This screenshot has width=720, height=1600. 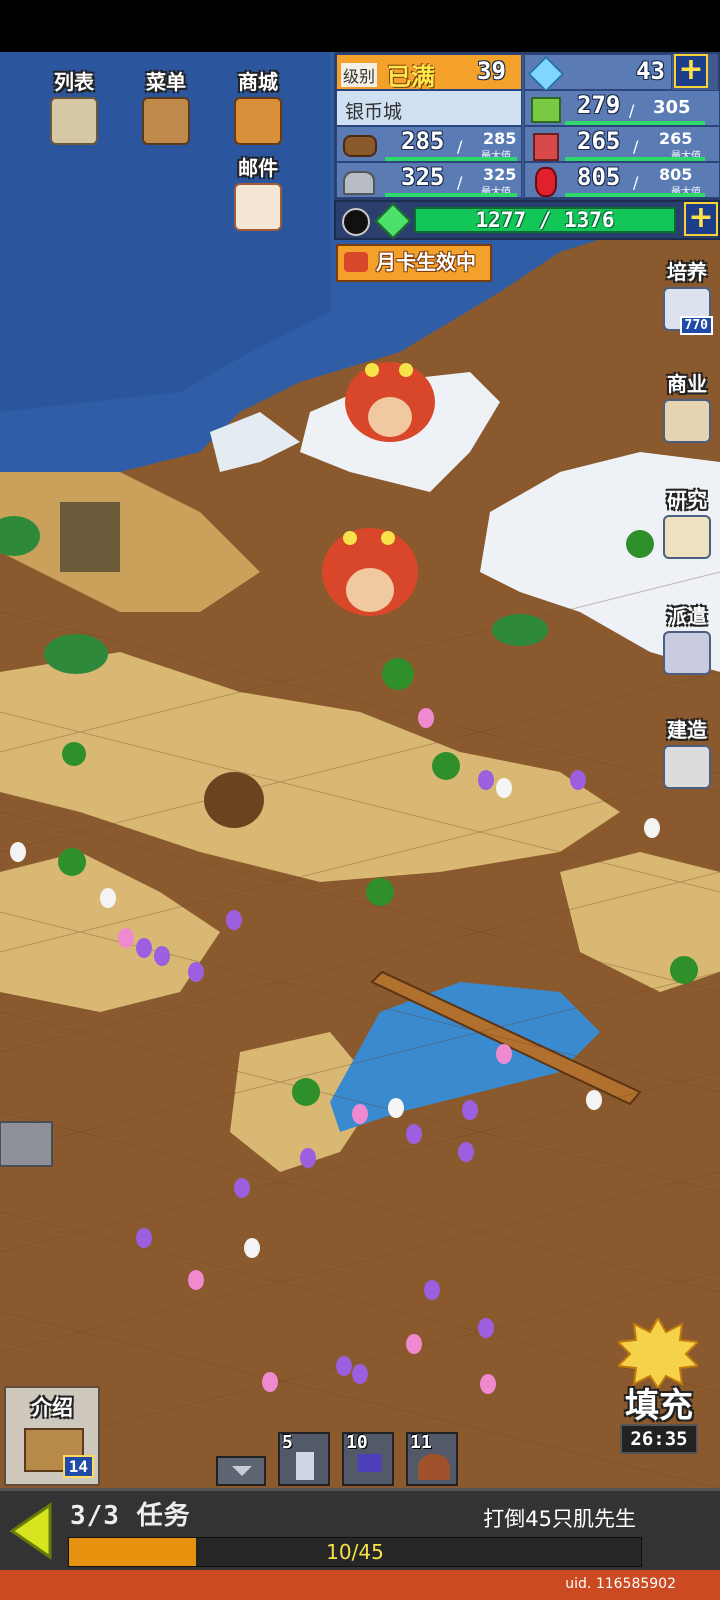 What do you see at coordinates (635, 123) in the screenshot?
I see `gold-bar` at bounding box center [635, 123].